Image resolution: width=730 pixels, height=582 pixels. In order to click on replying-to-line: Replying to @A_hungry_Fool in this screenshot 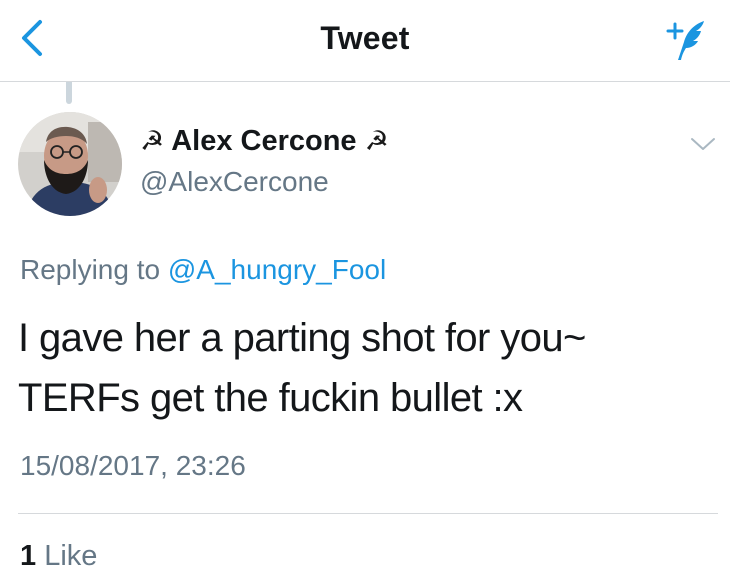, I will do `click(203, 270)`.